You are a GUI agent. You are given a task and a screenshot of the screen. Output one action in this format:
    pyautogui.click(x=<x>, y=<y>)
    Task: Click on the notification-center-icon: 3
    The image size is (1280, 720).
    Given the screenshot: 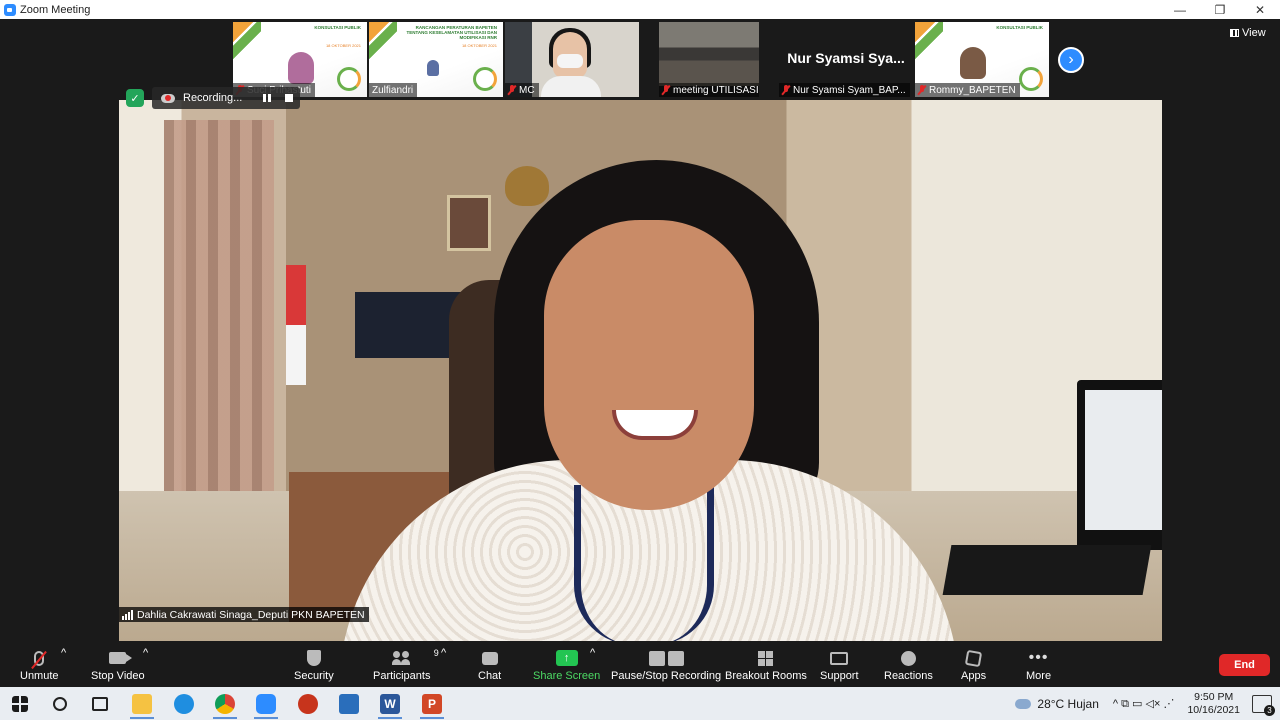 What is the action you would take?
    pyautogui.click(x=1263, y=705)
    